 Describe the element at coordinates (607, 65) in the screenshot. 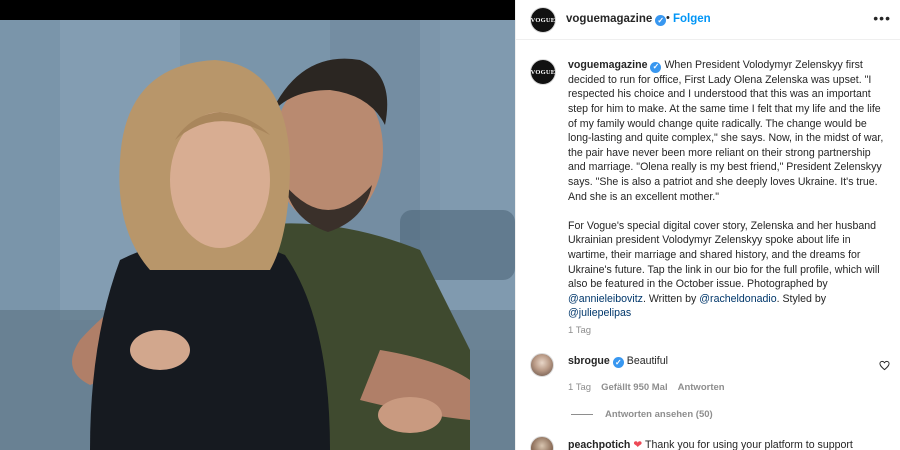

I see `caption-username: voguemagazine` at that location.